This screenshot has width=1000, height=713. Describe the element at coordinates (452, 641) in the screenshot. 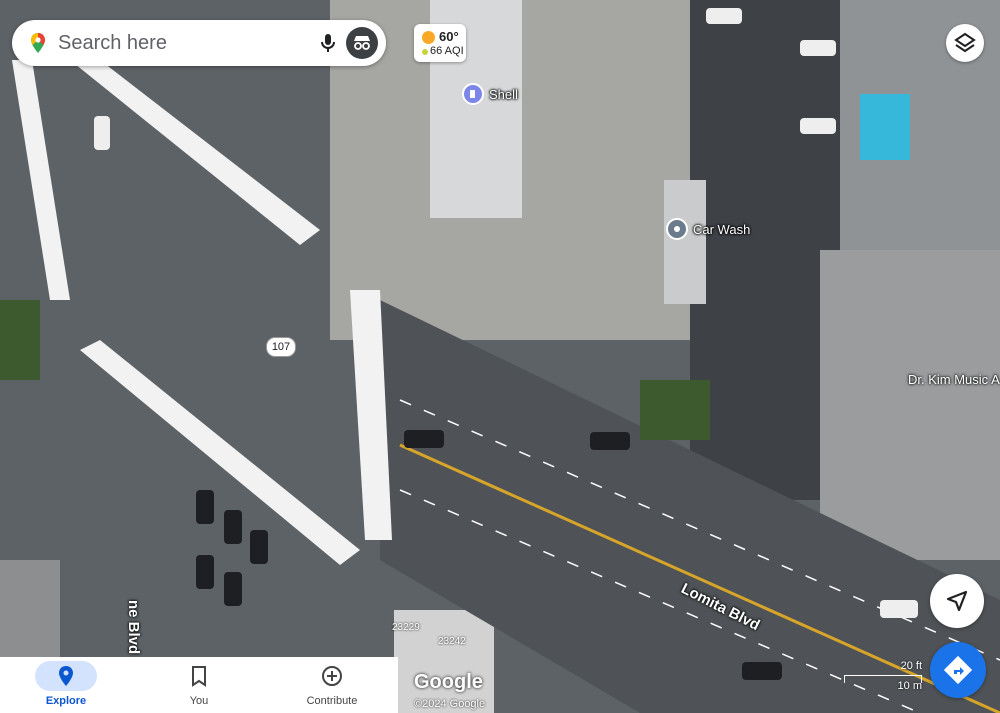

I see `address-number: 23242` at that location.